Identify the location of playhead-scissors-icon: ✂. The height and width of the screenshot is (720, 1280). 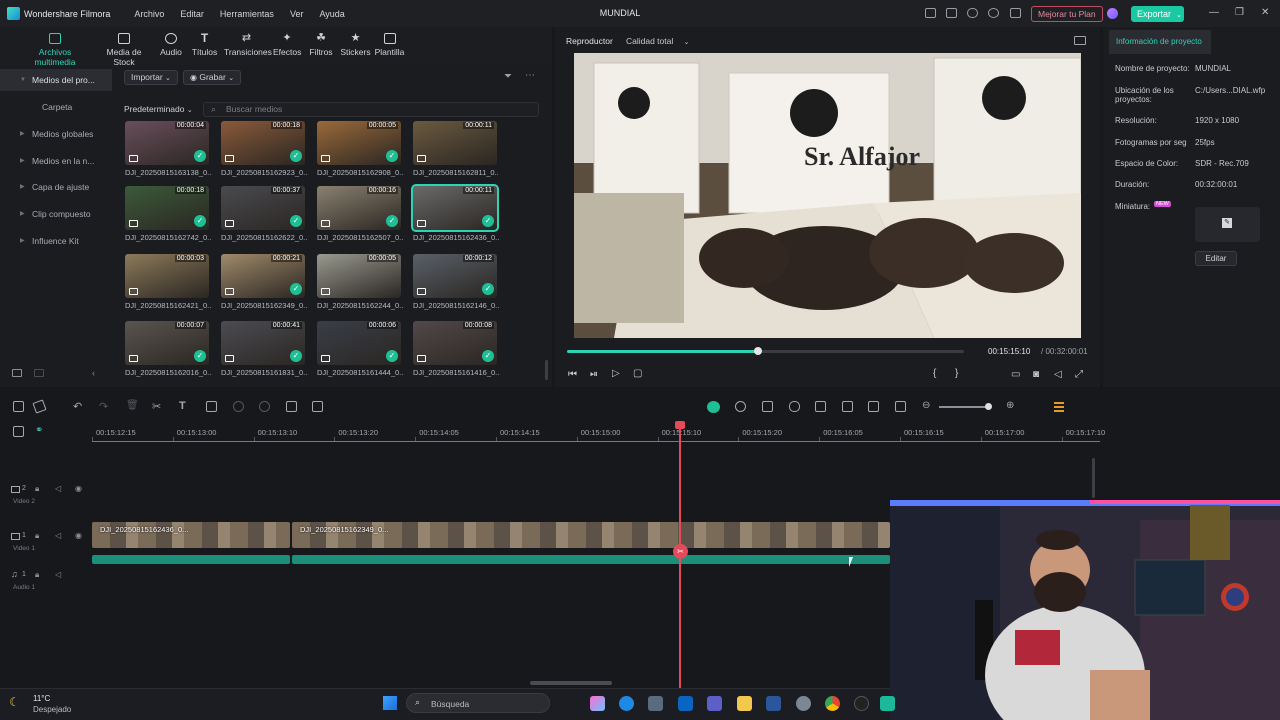
(680, 551).